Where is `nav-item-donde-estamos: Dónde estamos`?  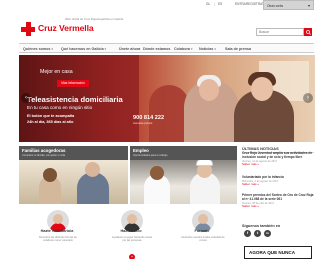 nav-item-donde-estamos: Dónde estamos is located at coordinates (156, 49).